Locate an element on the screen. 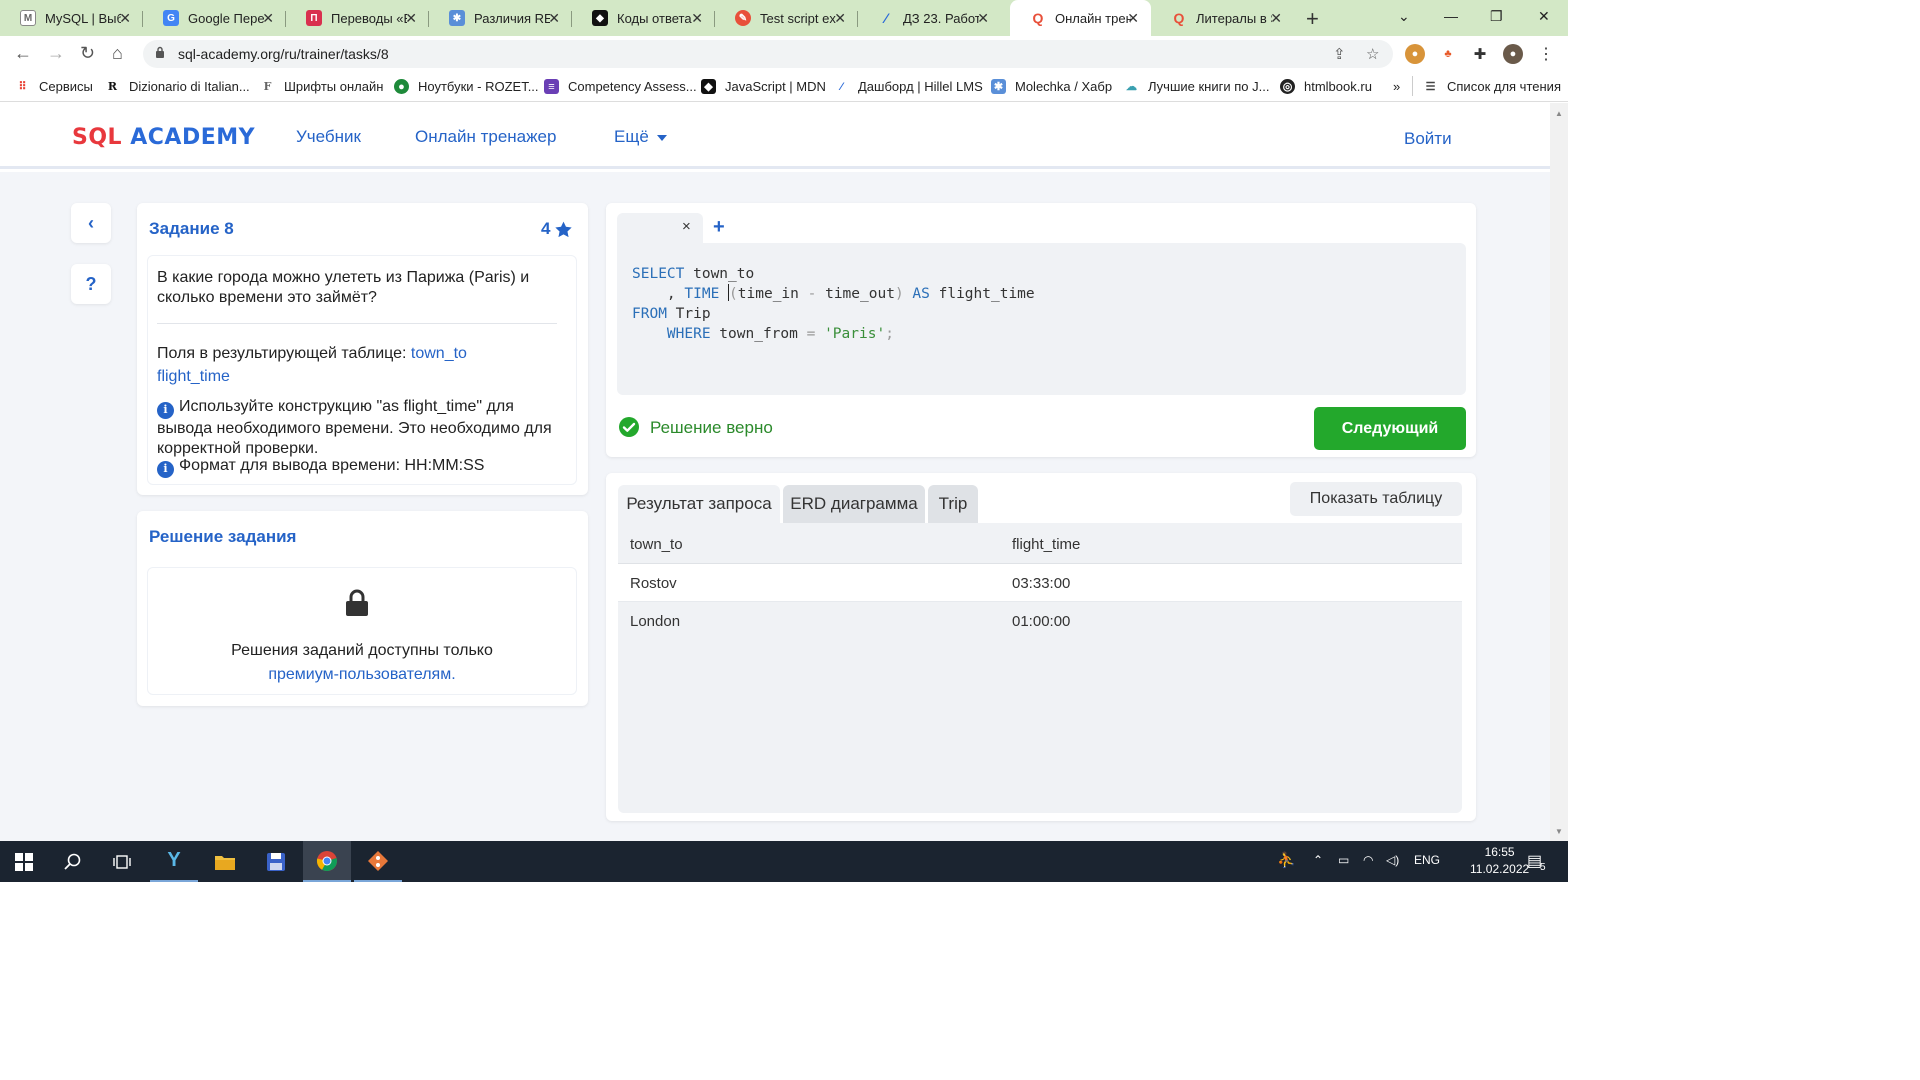 This screenshot has width=1920, height=1080. cookie-extension-icon: ● is located at coordinates (1415, 54).